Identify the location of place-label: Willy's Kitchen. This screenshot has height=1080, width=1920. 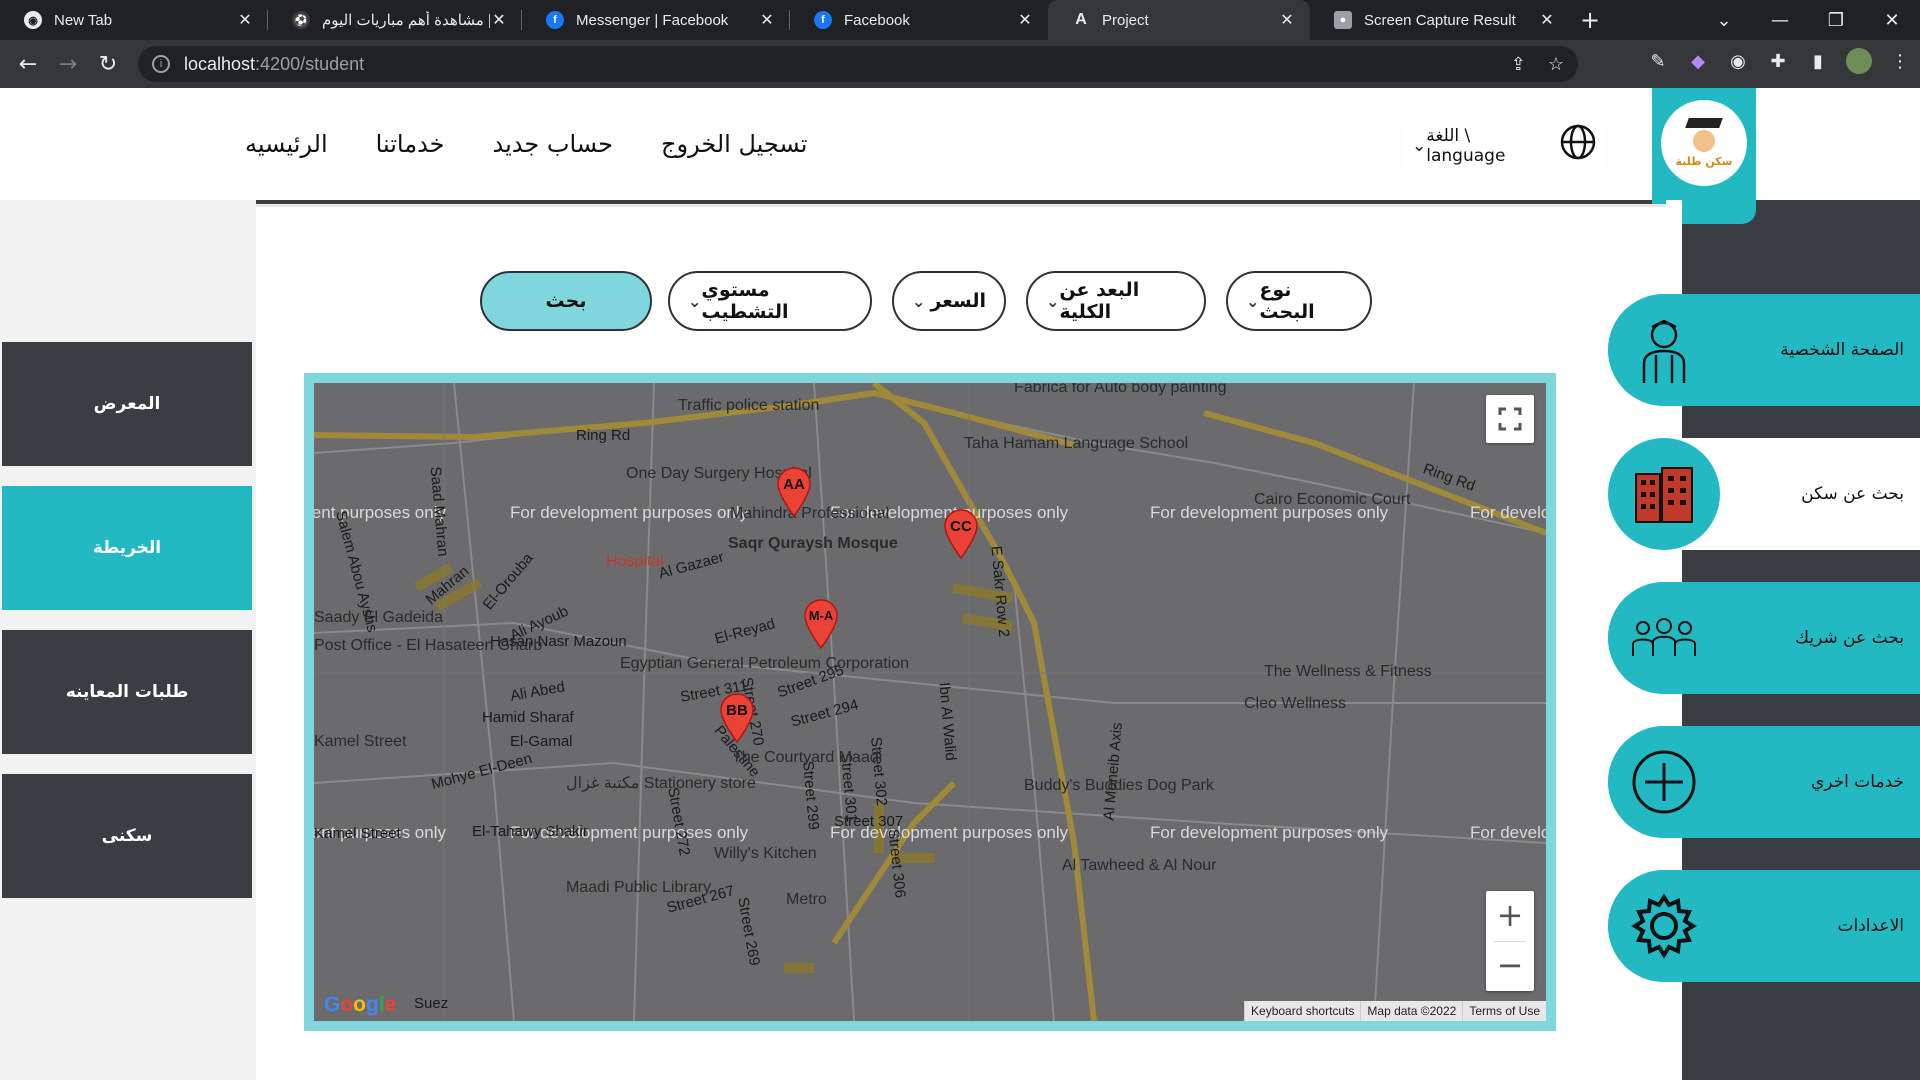
(765, 853).